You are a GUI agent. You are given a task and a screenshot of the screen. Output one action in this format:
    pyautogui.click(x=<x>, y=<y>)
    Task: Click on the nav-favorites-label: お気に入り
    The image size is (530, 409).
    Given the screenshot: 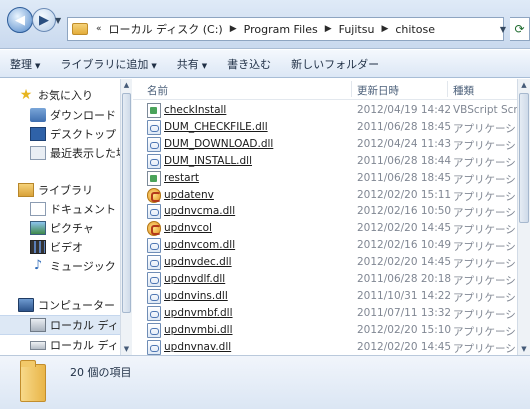 What is the action you would take?
    pyautogui.click(x=65, y=95)
    